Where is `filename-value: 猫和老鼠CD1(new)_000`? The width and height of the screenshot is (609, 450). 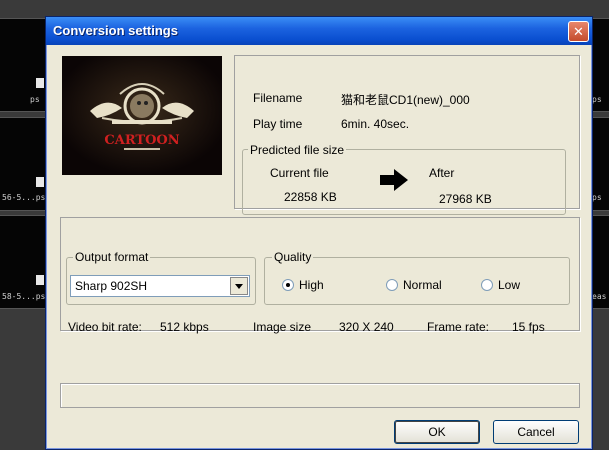 filename-value: 猫和老鼠CD1(new)_000 is located at coordinates (405, 100).